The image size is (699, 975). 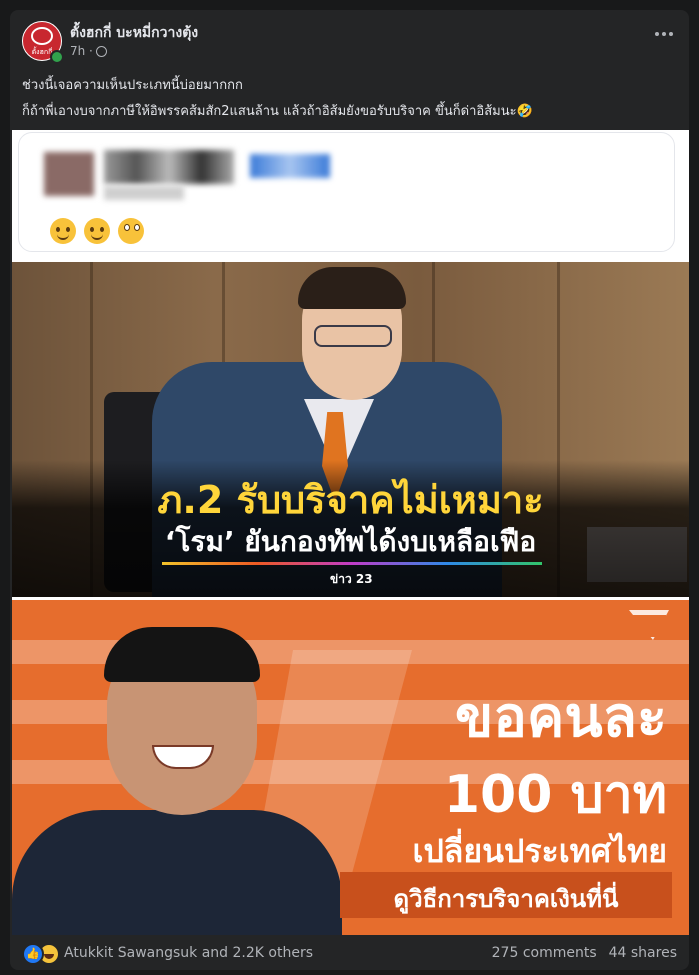 I want to click on news2-line-3: เปลี่ยนประเทศไทย, so click(x=539, y=851).